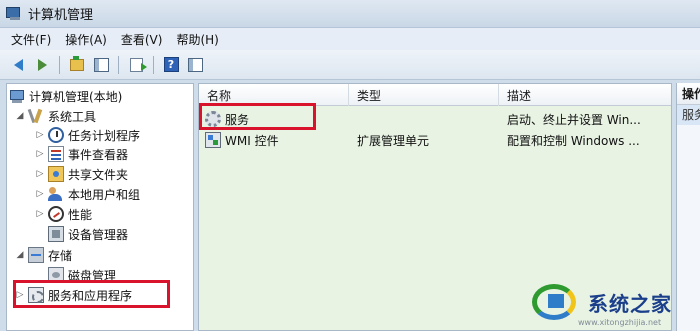 Image resolution: width=700 pixels, height=331 pixels. I want to click on shared-folder-icon, so click(56, 174).